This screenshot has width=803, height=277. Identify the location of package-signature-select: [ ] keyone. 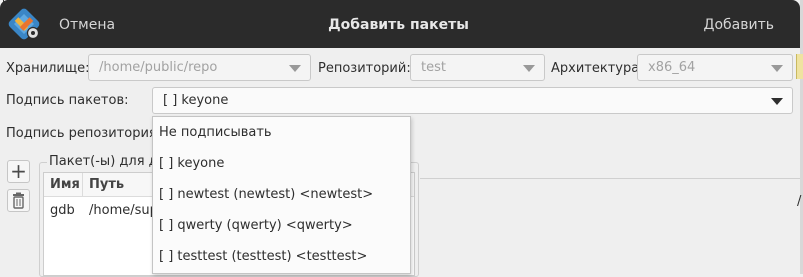
(472, 100).